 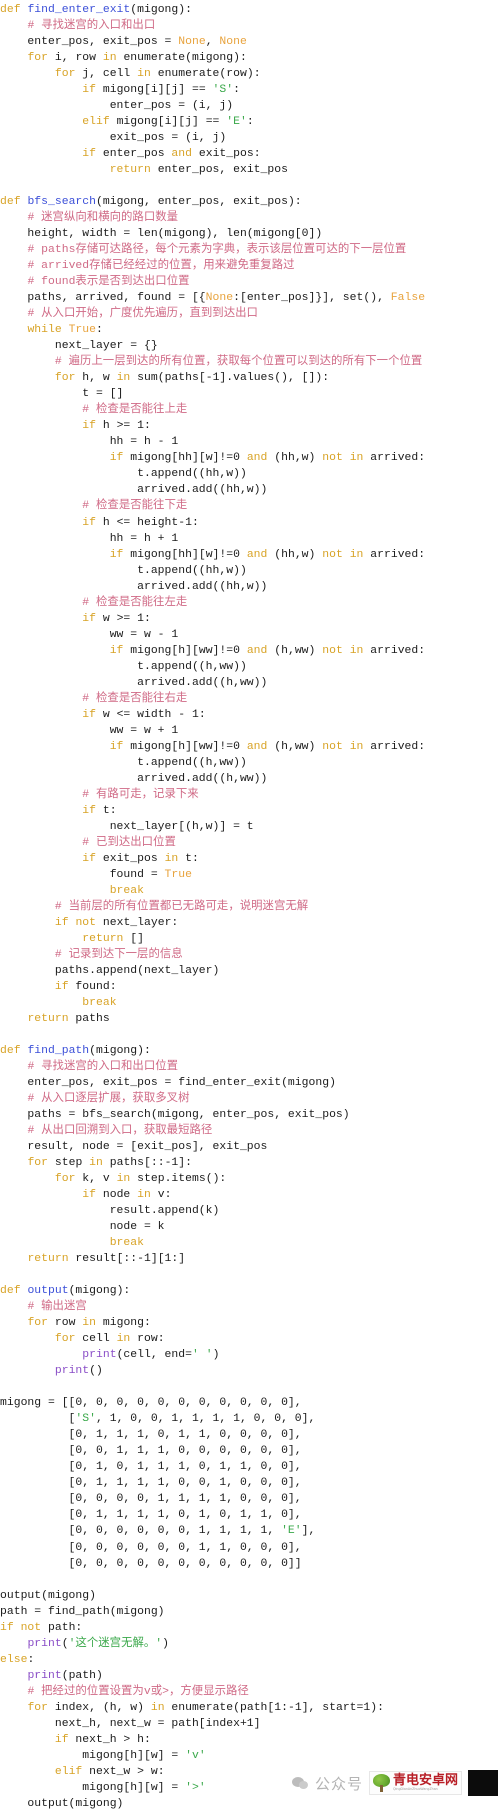 I want to click on code-line: [0, 0, 0, 0, 0, 0, 0, 0, 0, 0, 0]], so click(x=151, y=1563).